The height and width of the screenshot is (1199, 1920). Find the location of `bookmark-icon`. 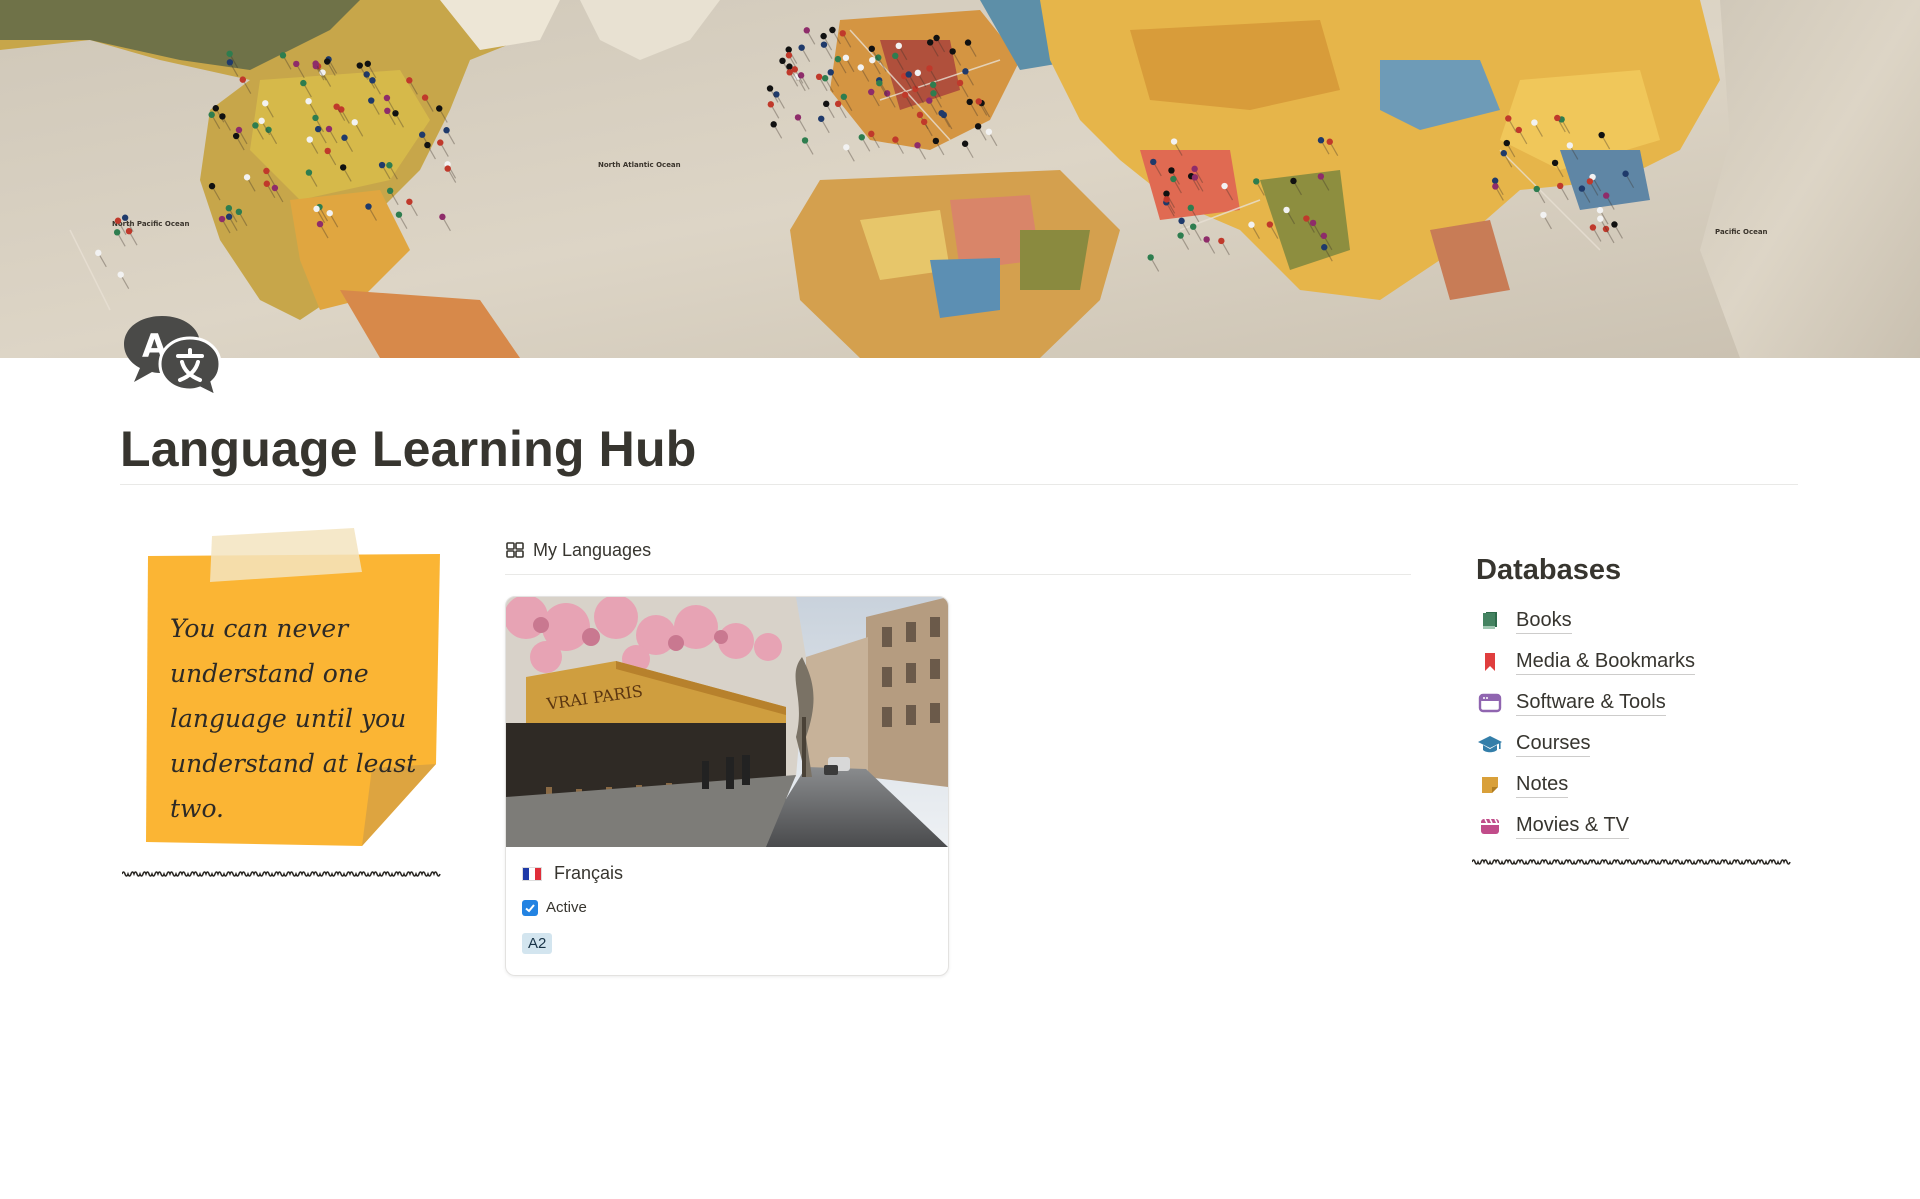

bookmark-icon is located at coordinates (1490, 662).